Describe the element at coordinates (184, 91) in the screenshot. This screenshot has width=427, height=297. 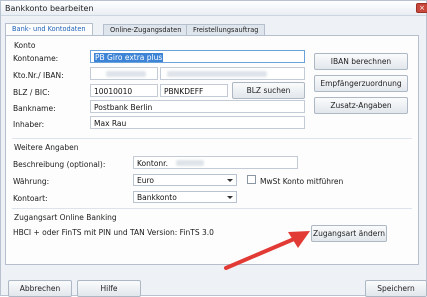
I see `bic-value: PBNKDEFF` at that location.